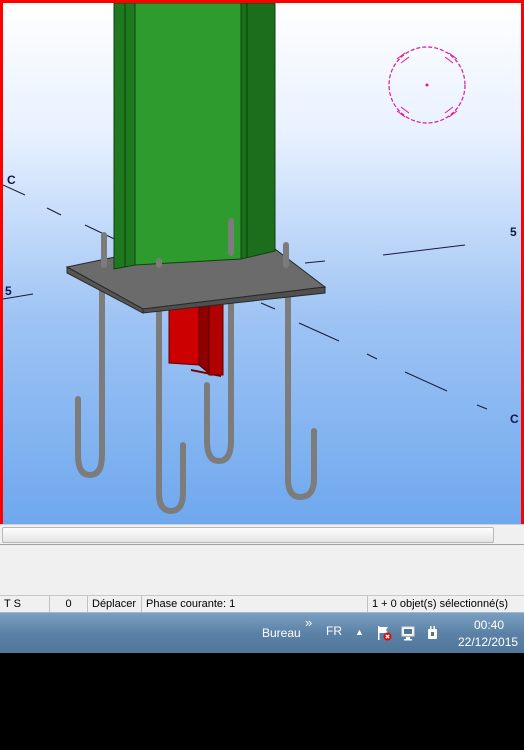  What do you see at coordinates (262, 570) in the screenshot?
I see `empty-panel` at bounding box center [262, 570].